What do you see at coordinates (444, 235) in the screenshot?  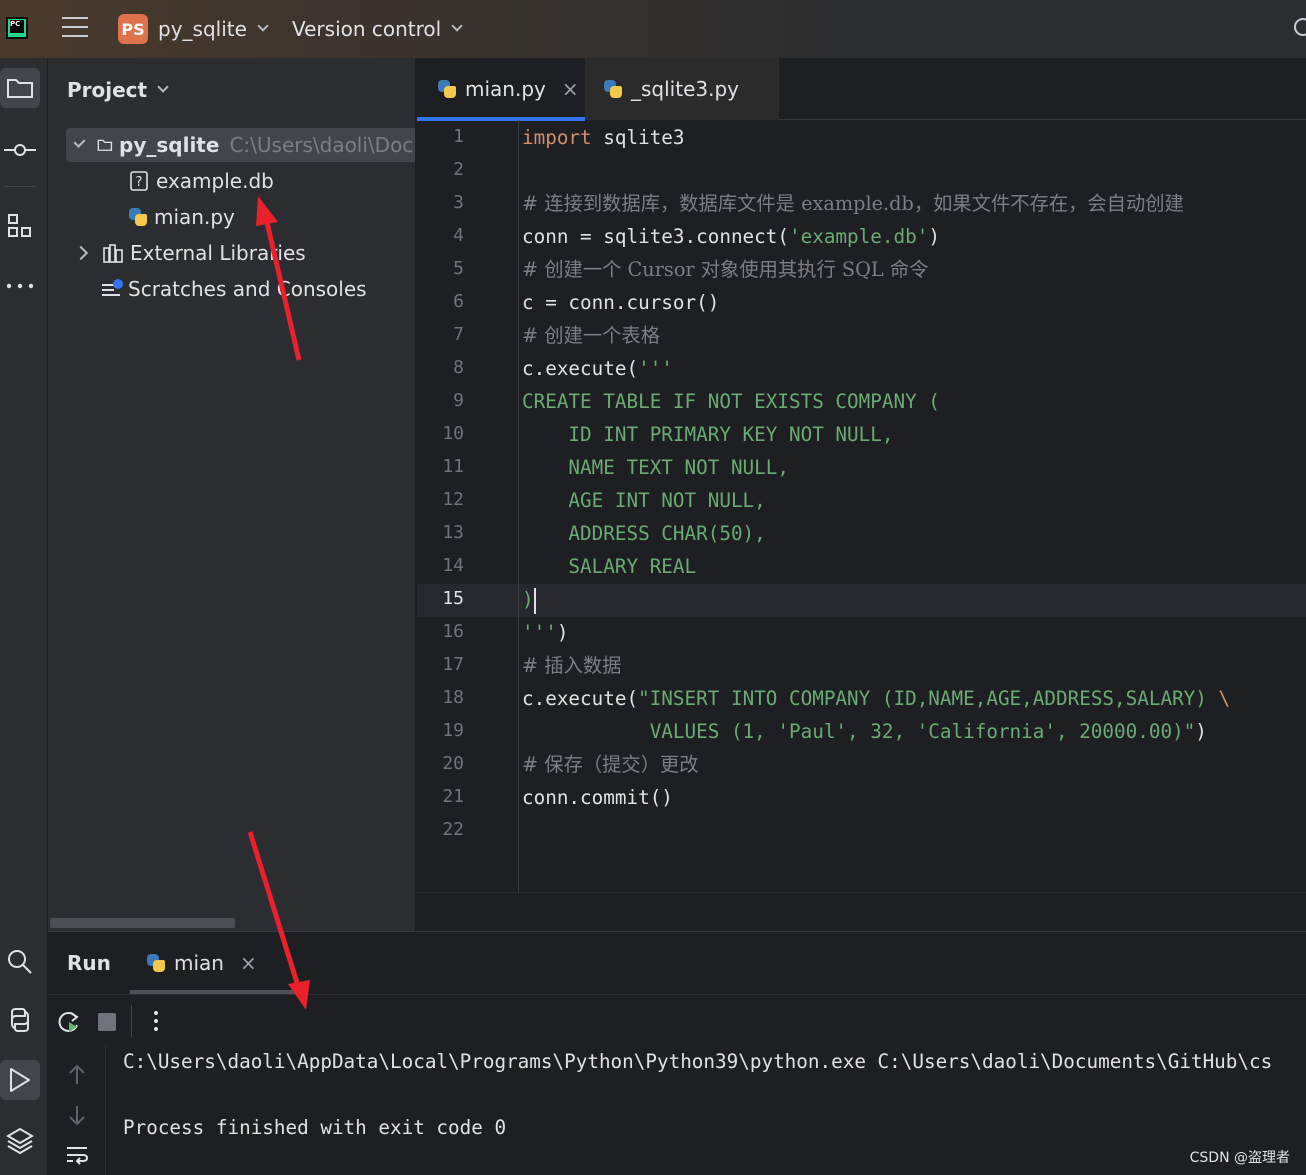 I see `line-number: 4` at bounding box center [444, 235].